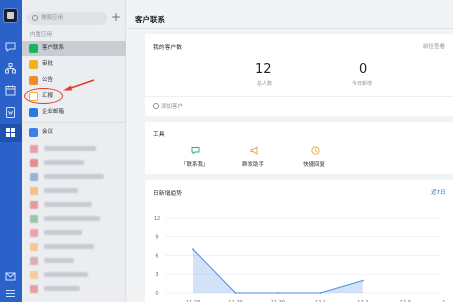 The image size is (453, 302). What do you see at coordinates (253, 164) in the screenshot?
I see `tool-mass-send: 群发助手` at bounding box center [253, 164].